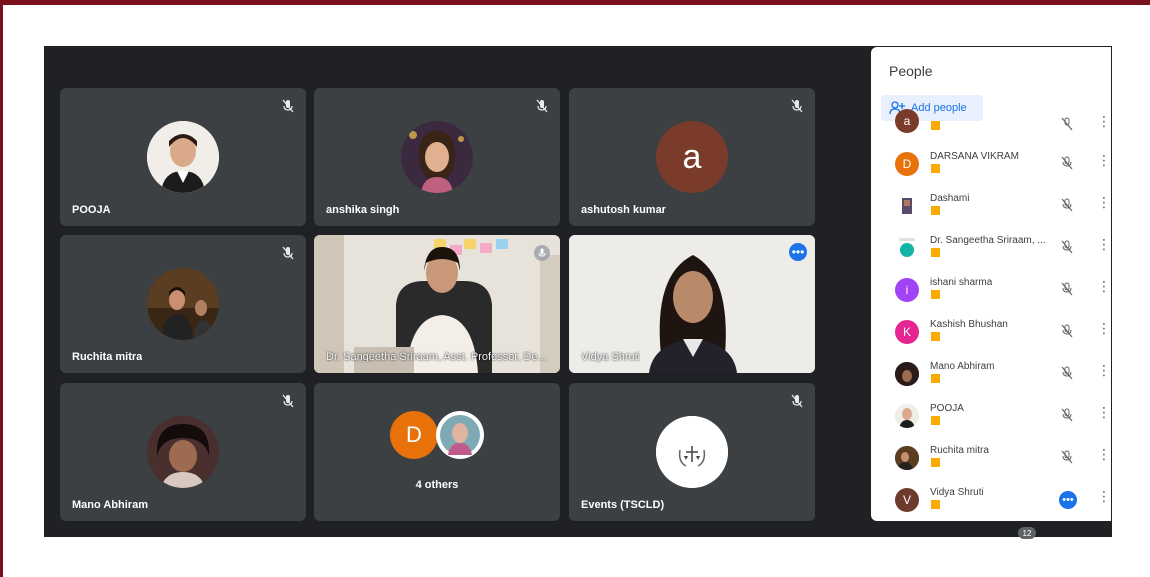  I want to click on participant-tile-pooja: POOJA, so click(183, 157).